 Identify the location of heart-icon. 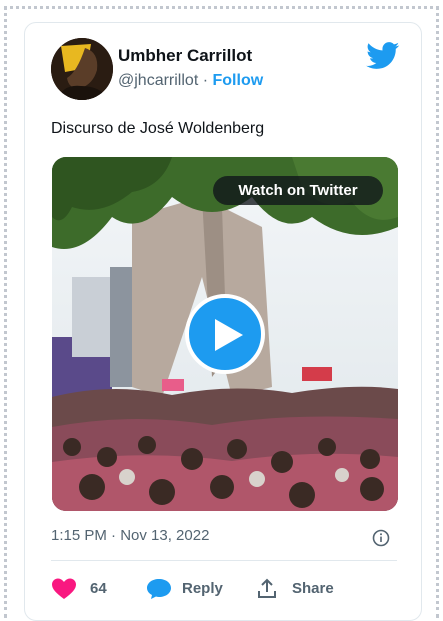
(64, 588).